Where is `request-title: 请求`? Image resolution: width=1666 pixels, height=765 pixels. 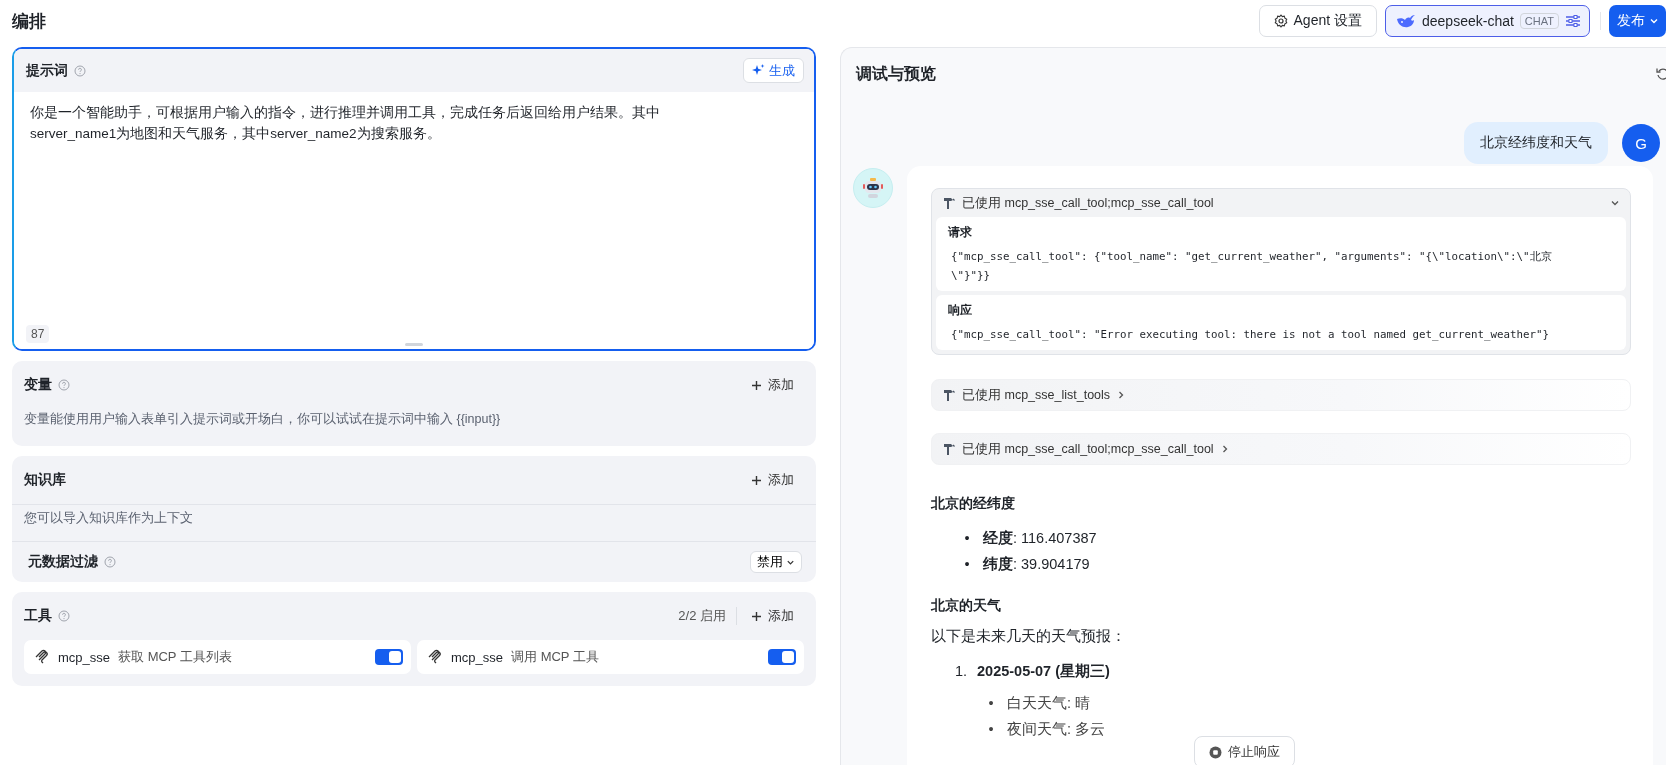
request-title: 请求 is located at coordinates (960, 232).